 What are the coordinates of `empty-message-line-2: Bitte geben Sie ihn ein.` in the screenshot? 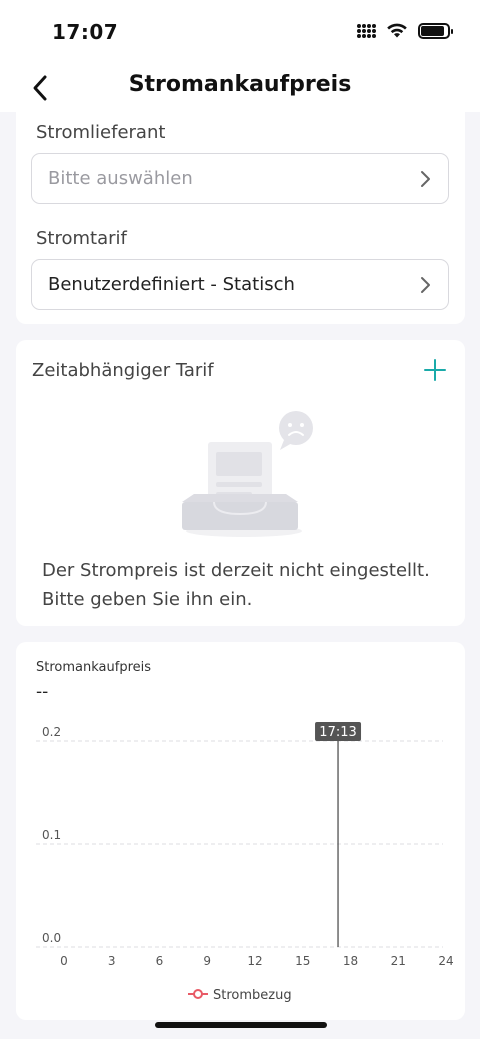 It's located at (147, 599).